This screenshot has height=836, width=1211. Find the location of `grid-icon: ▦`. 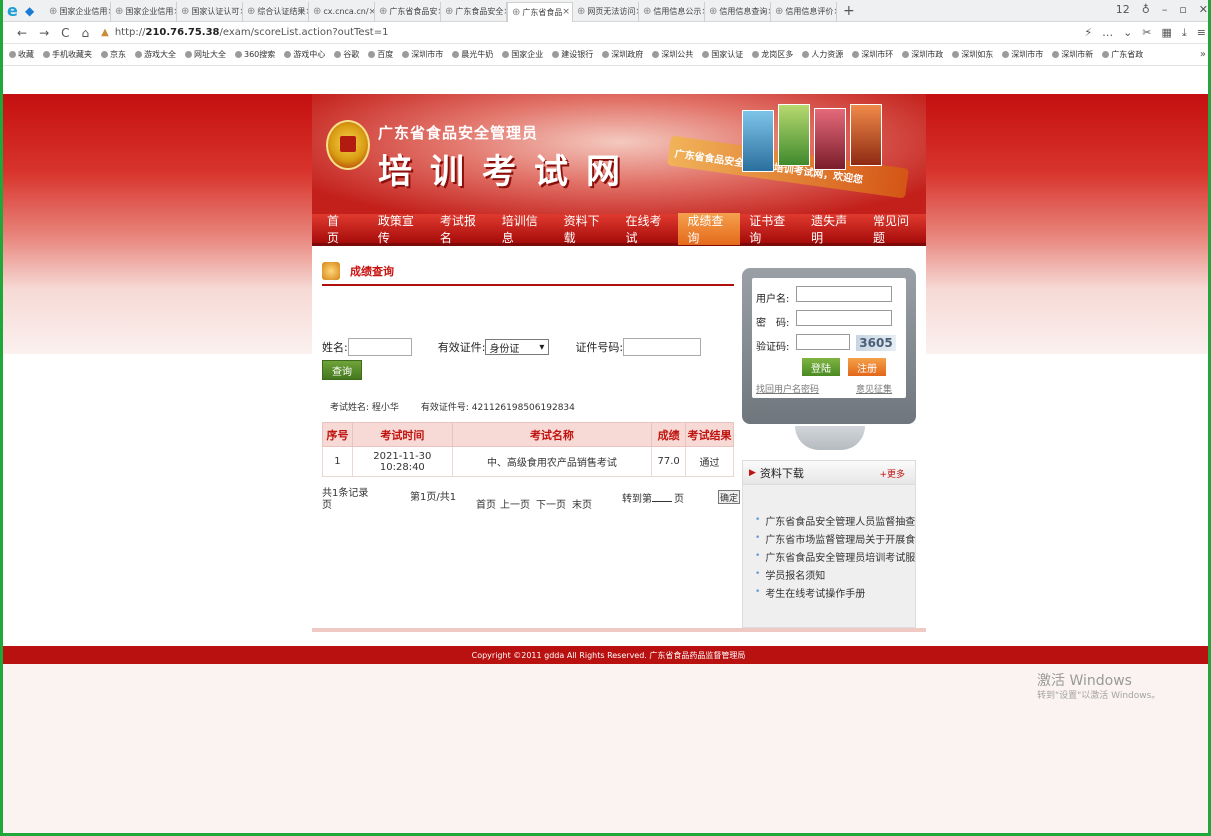

grid-icon: ▦ is located at coordinates (1167, 33).